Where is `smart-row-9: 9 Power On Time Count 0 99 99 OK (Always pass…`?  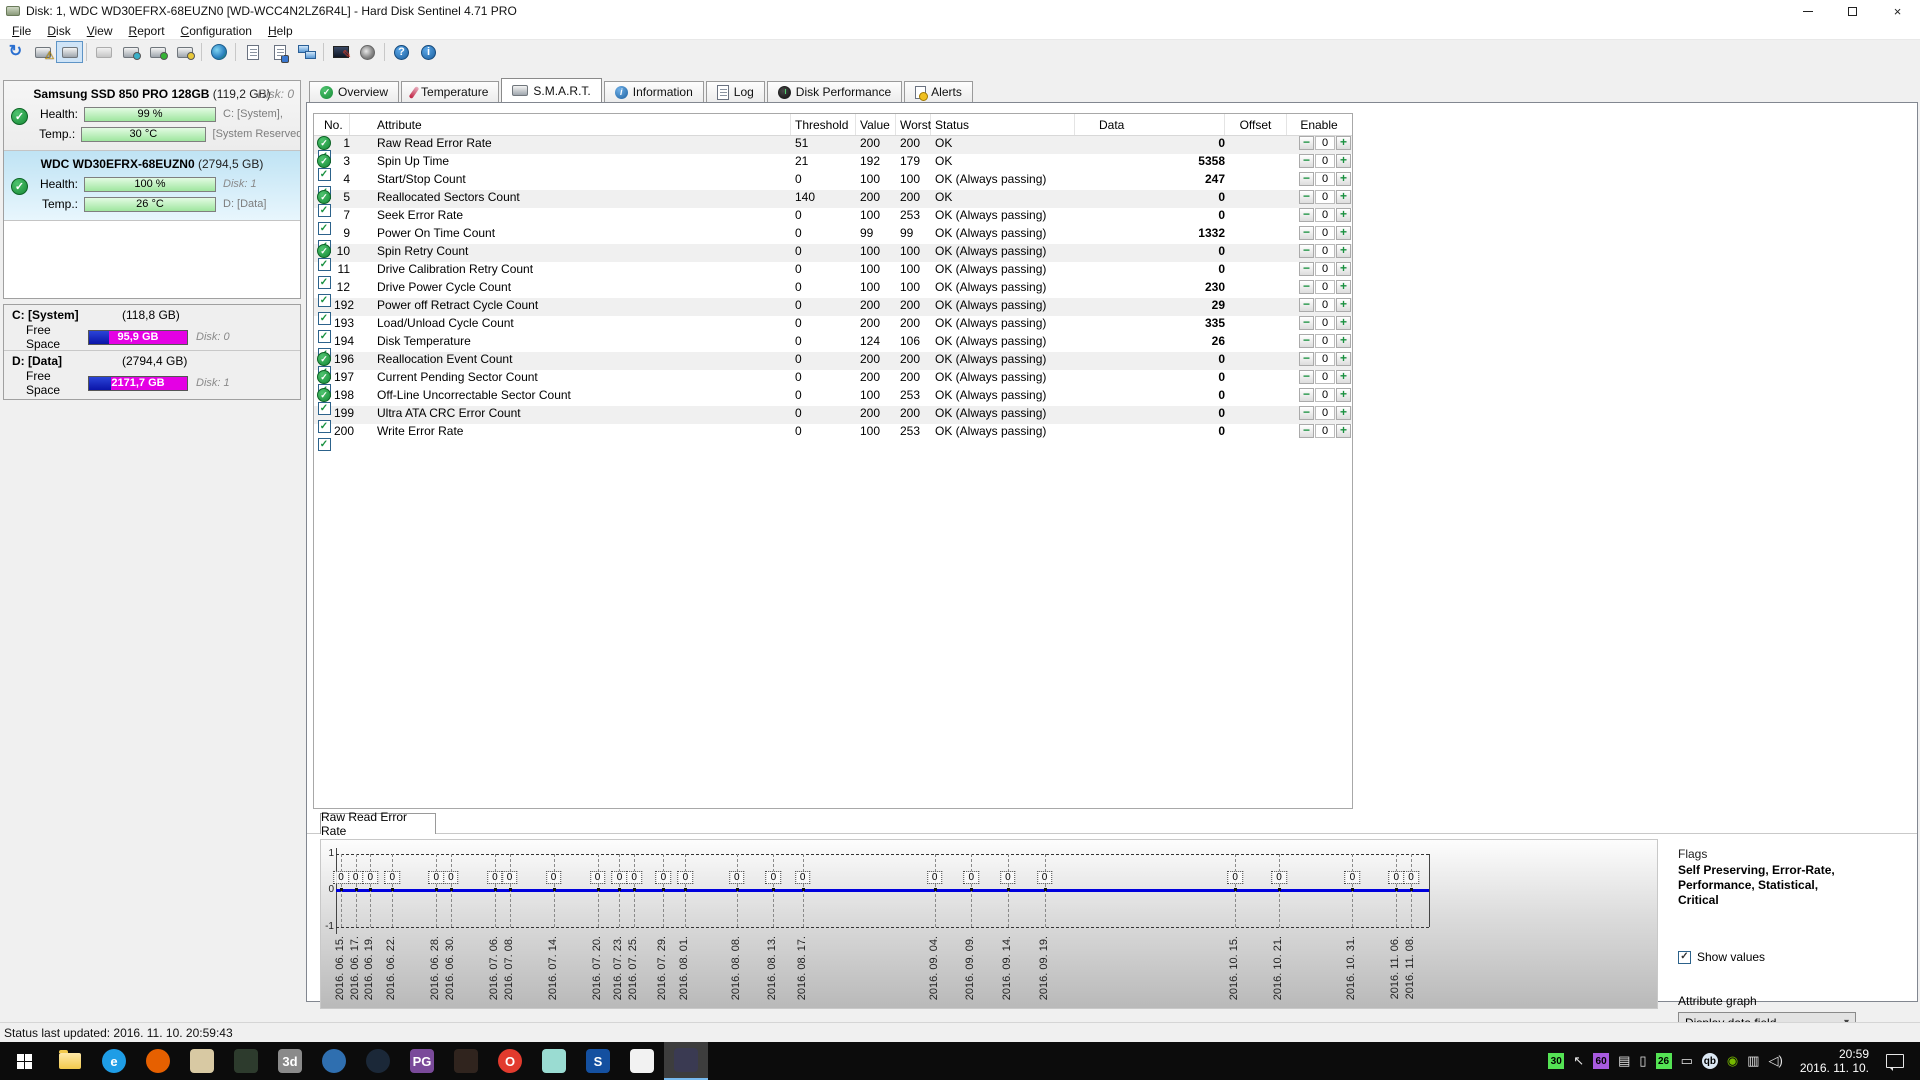
smart-row-9: 9 Power On Time Count 0 99 99 OK (Always pass… is located at coordinates (833, 239).